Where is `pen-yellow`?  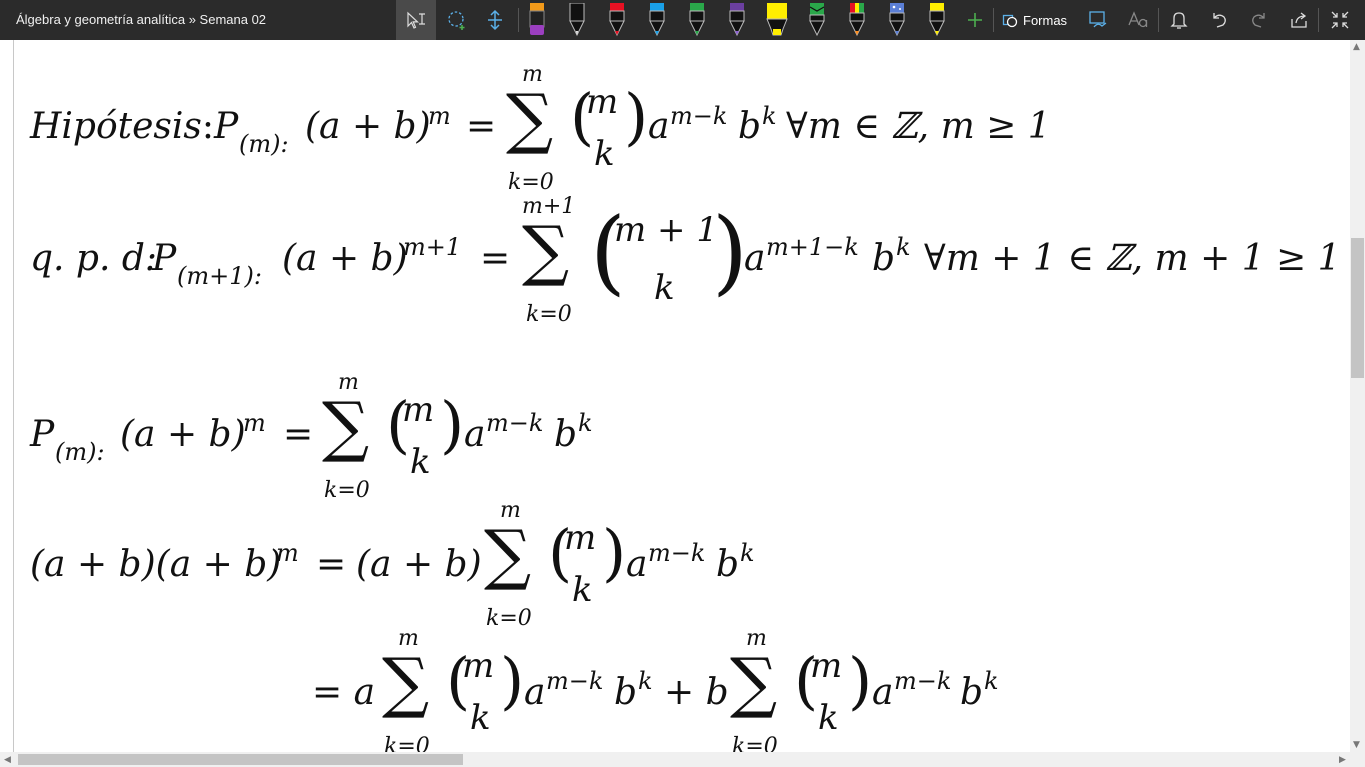 pen-yellow is located at coordinates (937, 20).